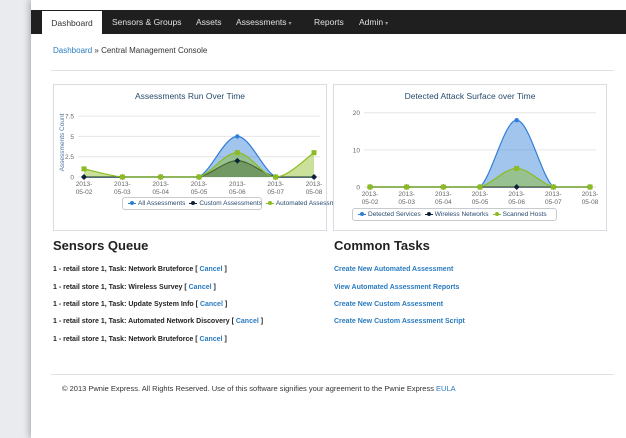  Describe the element at coordinates (146, 22) in the screenshot. I see `nav-sensors-groups: Sensors & Groups` at that location.